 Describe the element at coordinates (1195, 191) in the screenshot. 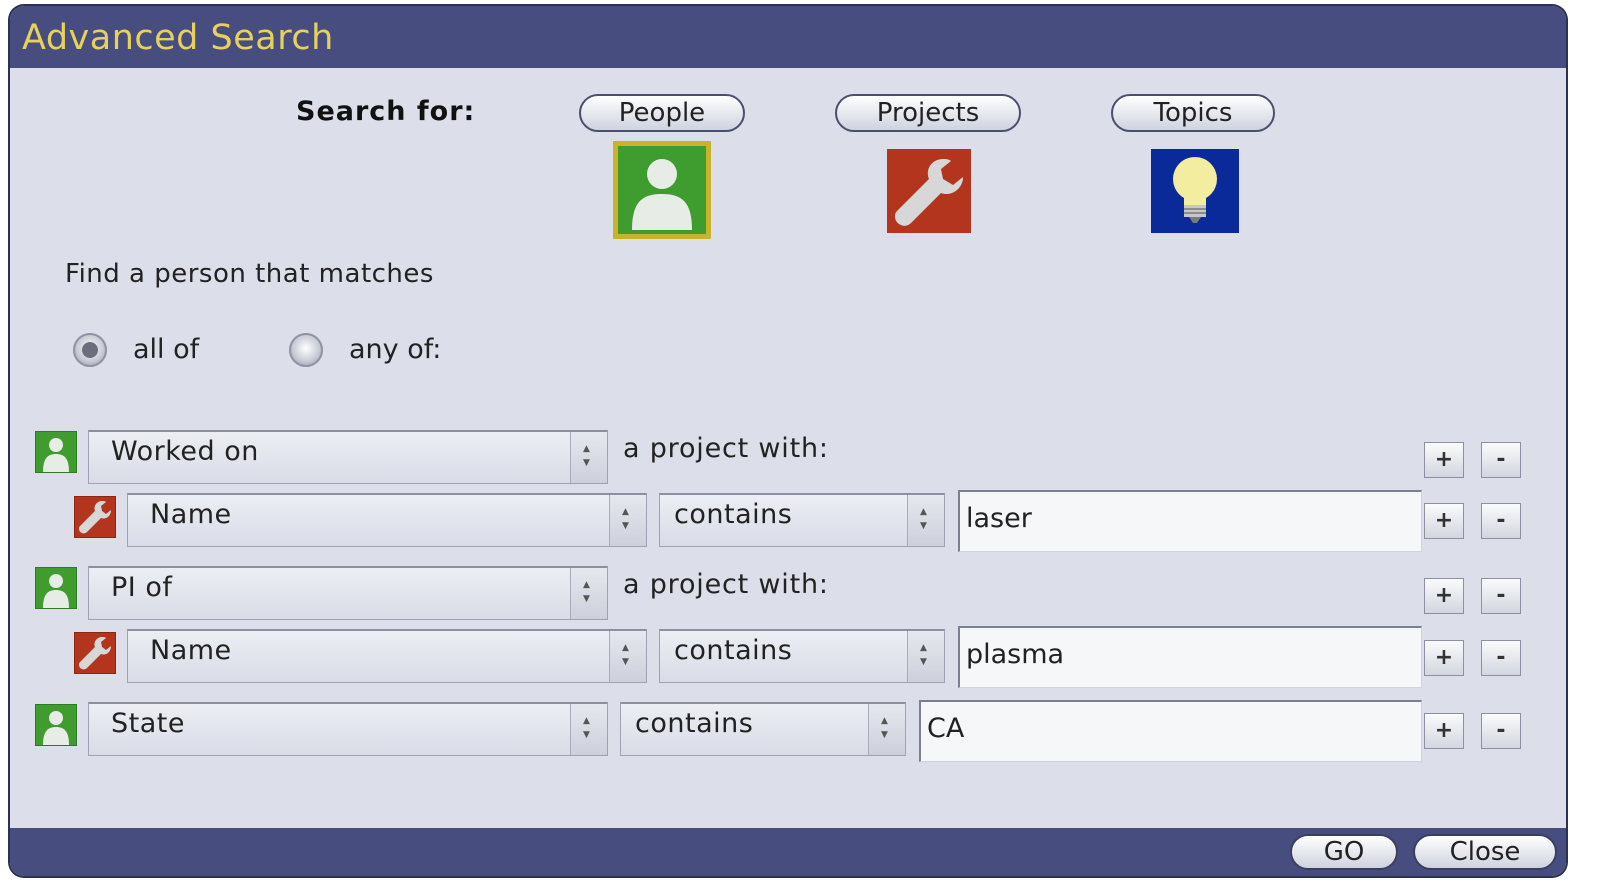

I see `lightbulb-icon` at that location.